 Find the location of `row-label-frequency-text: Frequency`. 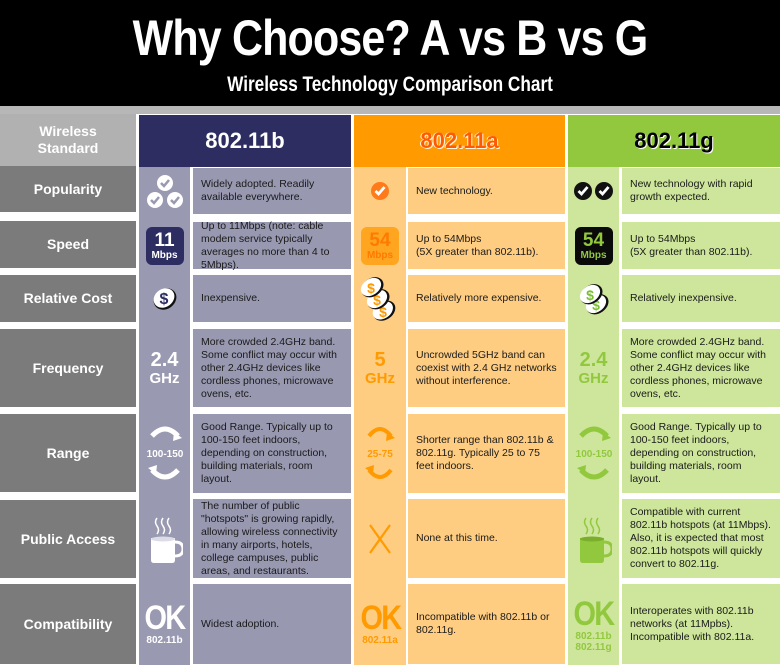

row-label-frequency-text: Frequency is located at coordinates (68, 367).